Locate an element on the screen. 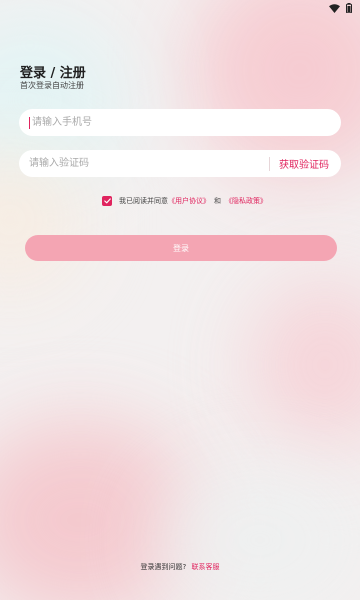  privacy-policy-link: 《隐私政策》 is located at coordinates (246, 201).